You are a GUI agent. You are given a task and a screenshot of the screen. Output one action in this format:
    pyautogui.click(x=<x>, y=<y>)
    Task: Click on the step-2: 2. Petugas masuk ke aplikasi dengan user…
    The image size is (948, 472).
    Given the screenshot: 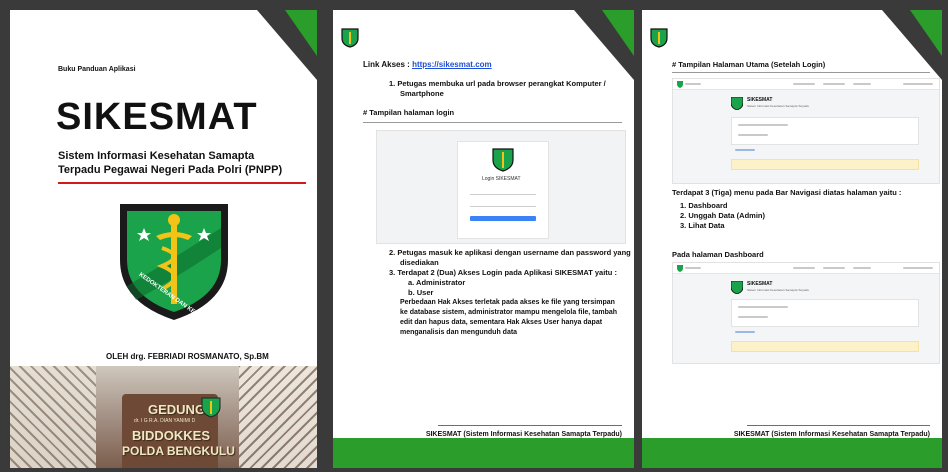 What is the action you would take?
    pyautogui.click(x=510, y=252)
    